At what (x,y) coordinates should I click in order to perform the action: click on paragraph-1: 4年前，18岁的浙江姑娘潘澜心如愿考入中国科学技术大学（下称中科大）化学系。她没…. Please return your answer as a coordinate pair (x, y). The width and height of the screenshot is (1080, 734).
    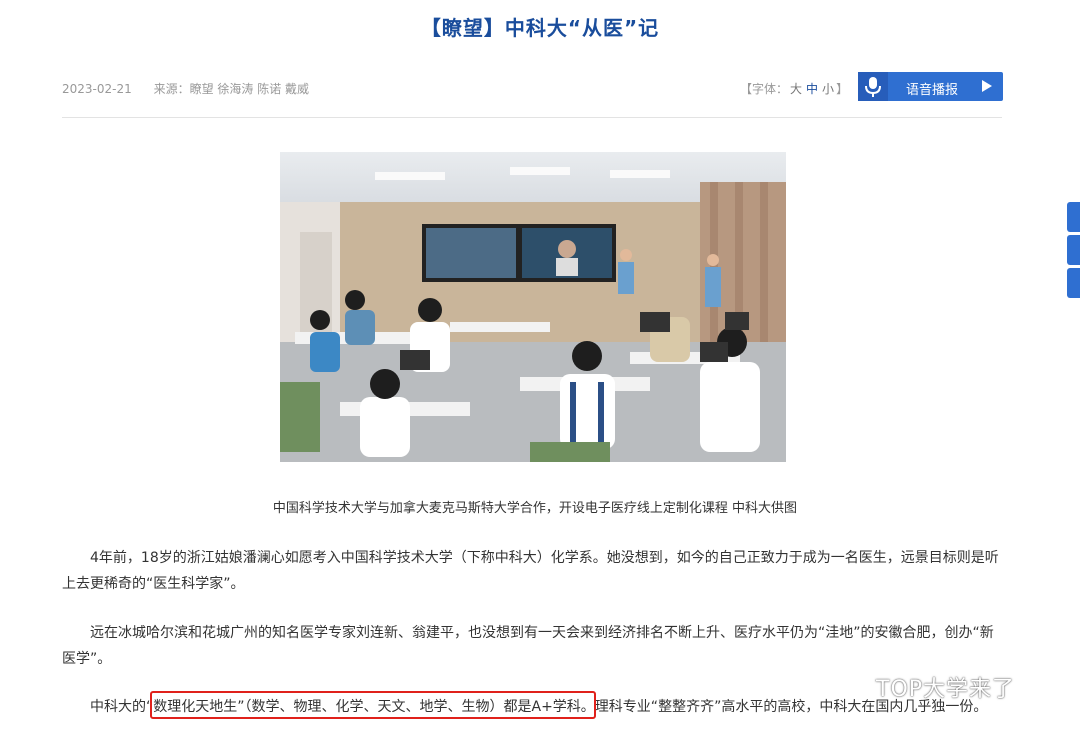
    Looking at the image, I should click on (530, 571).